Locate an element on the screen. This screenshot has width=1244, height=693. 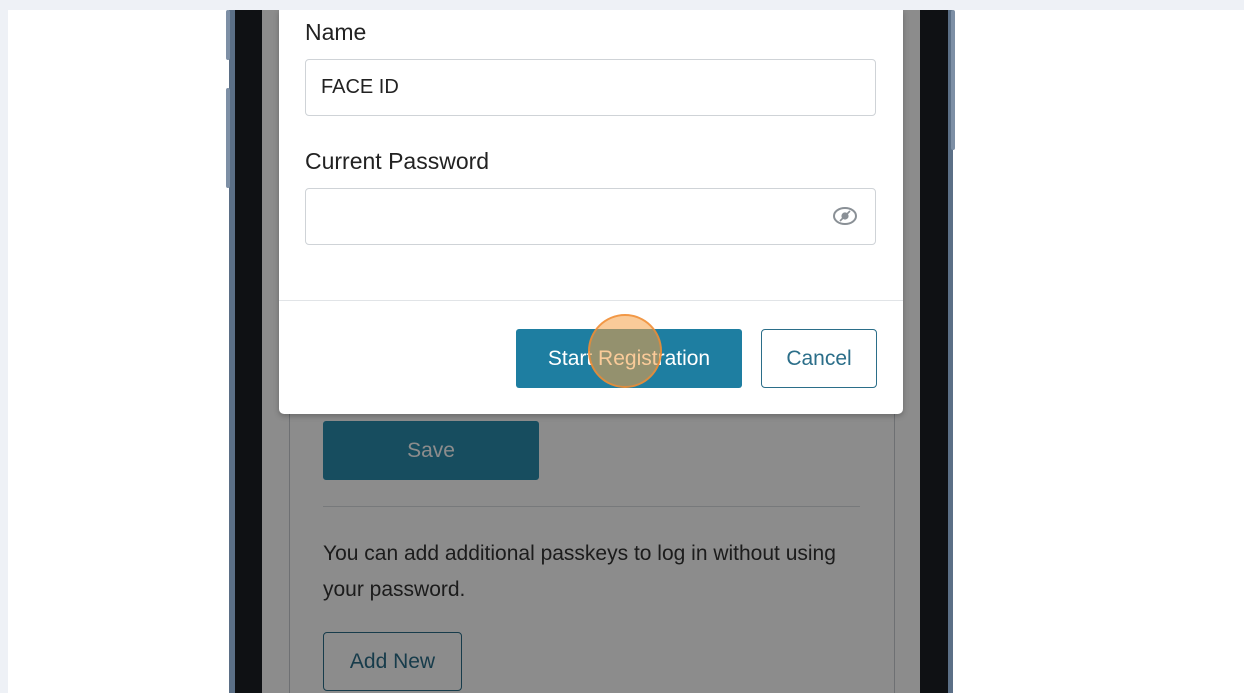
modal-footer-divider is located at coordinates (591, 300).